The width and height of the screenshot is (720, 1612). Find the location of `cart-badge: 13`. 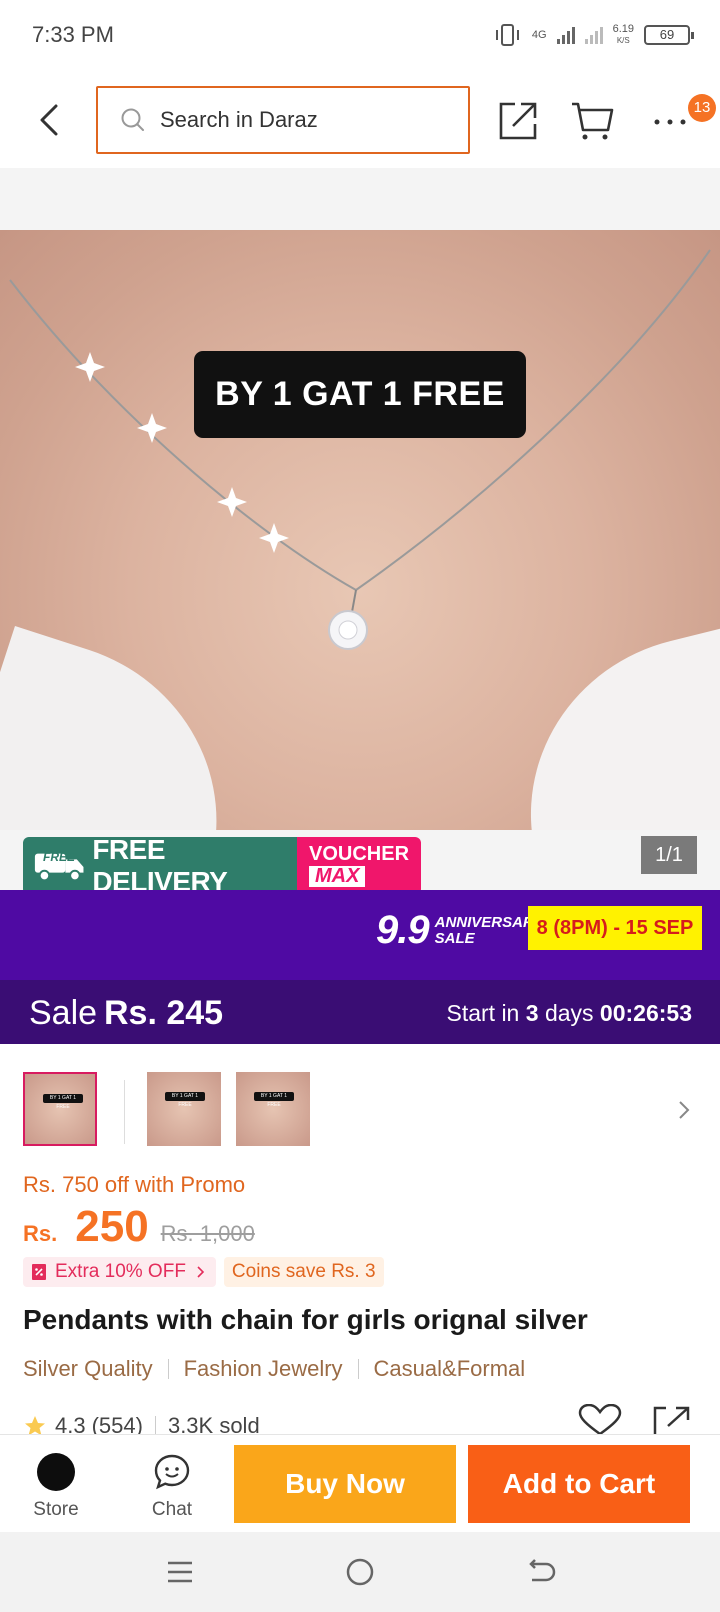

cart-badge: 13 is located at coordinates (702, 108).